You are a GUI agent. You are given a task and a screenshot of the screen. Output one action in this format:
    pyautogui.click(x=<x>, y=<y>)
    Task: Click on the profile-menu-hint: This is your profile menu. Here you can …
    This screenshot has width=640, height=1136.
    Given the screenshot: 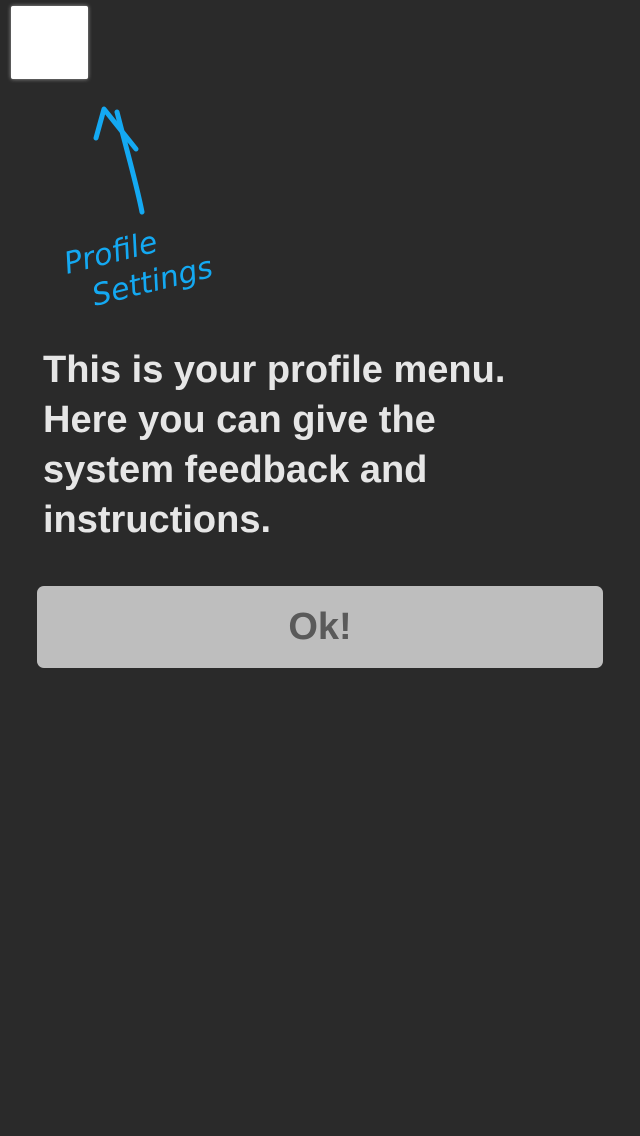 What is the action you would take?
    pyautogui.click(x=274, y=445)
    